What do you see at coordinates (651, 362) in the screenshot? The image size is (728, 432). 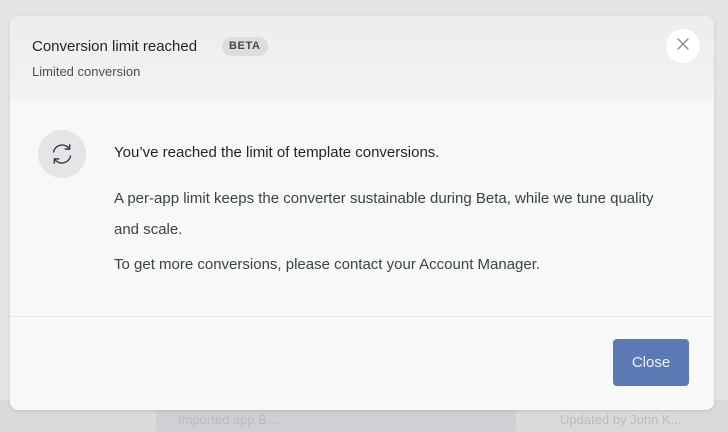 I see `close-button: Close` at bounding box center [651, 362].